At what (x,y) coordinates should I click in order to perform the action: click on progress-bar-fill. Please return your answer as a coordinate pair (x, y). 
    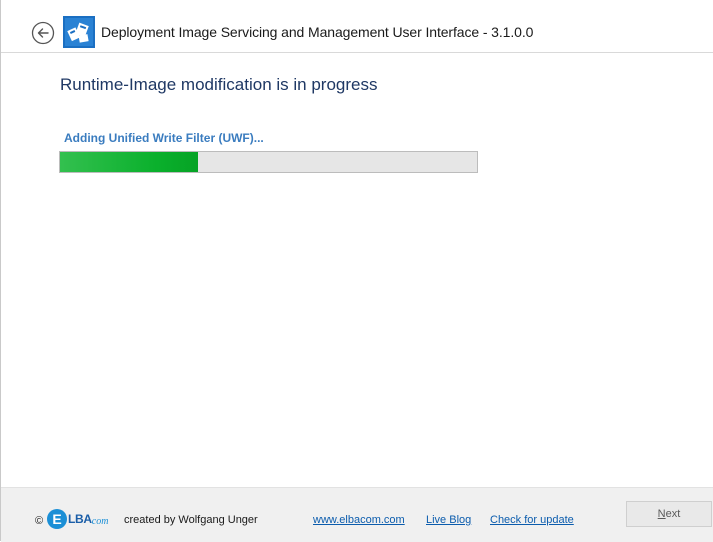
    Looking at the image, I should click on (129, 162).